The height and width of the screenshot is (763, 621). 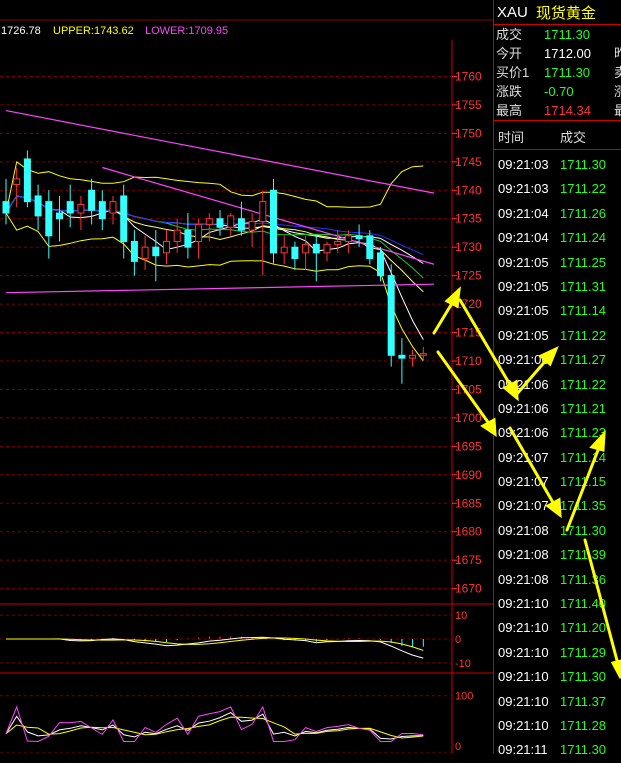 I want to click on tick-row: 09:21:08 1711.39, so click(x=557, y=555).